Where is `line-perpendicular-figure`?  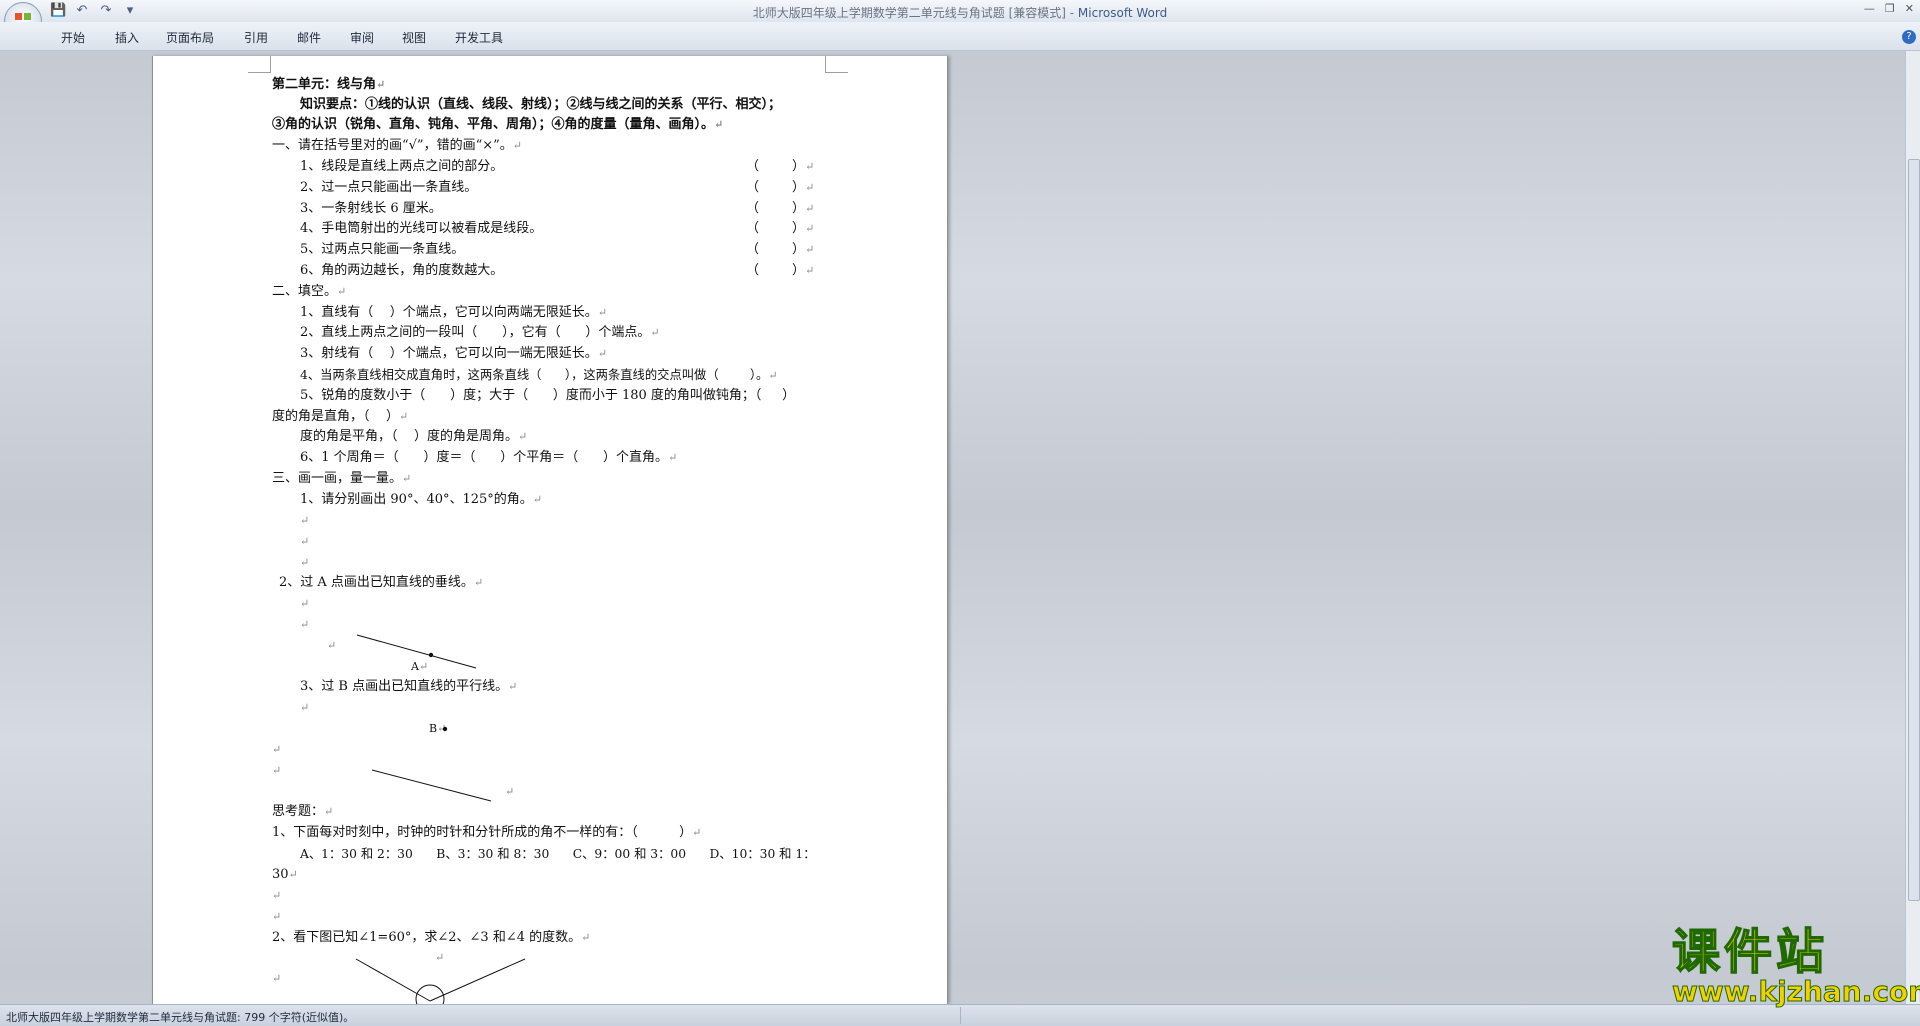
line-perpendicular-figure is located at coordinates (416, 651).